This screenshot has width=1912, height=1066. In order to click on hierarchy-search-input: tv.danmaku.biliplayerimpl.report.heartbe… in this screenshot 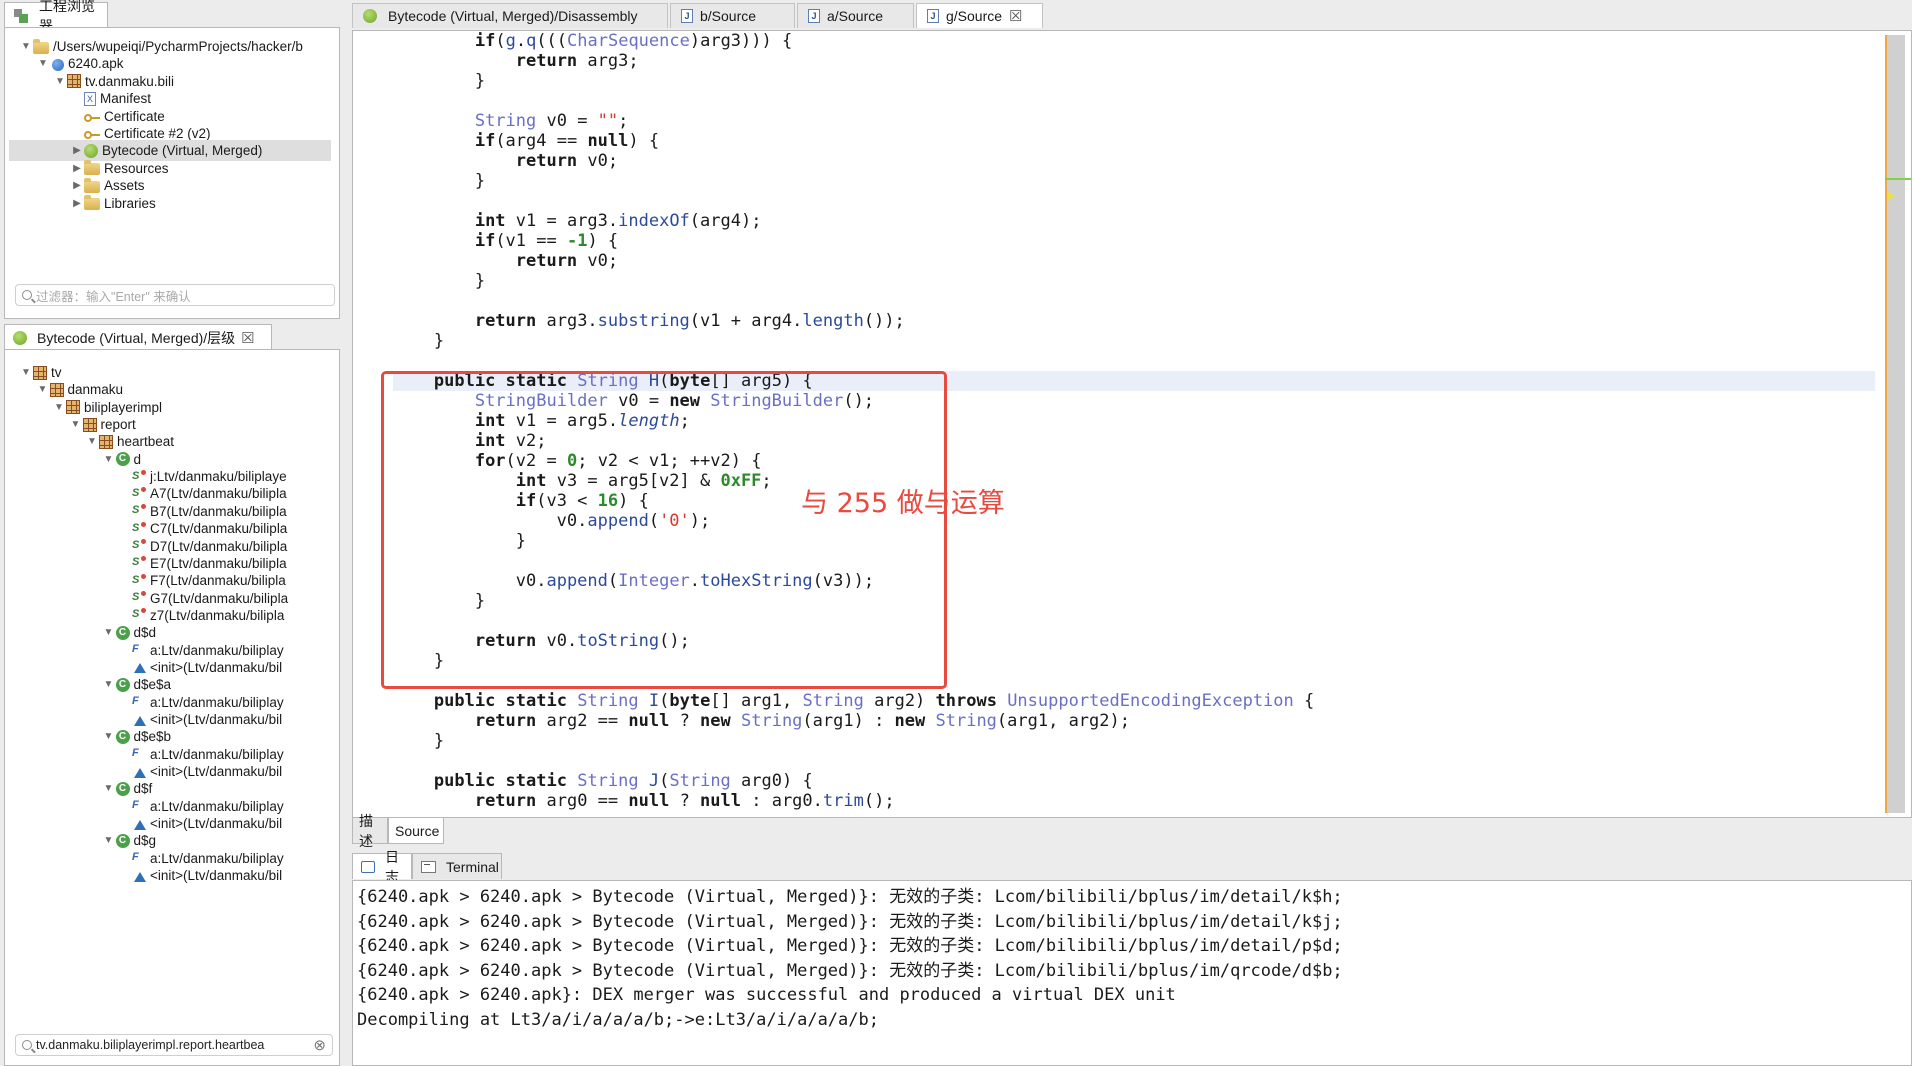, I will do `click(174, 1045)`.